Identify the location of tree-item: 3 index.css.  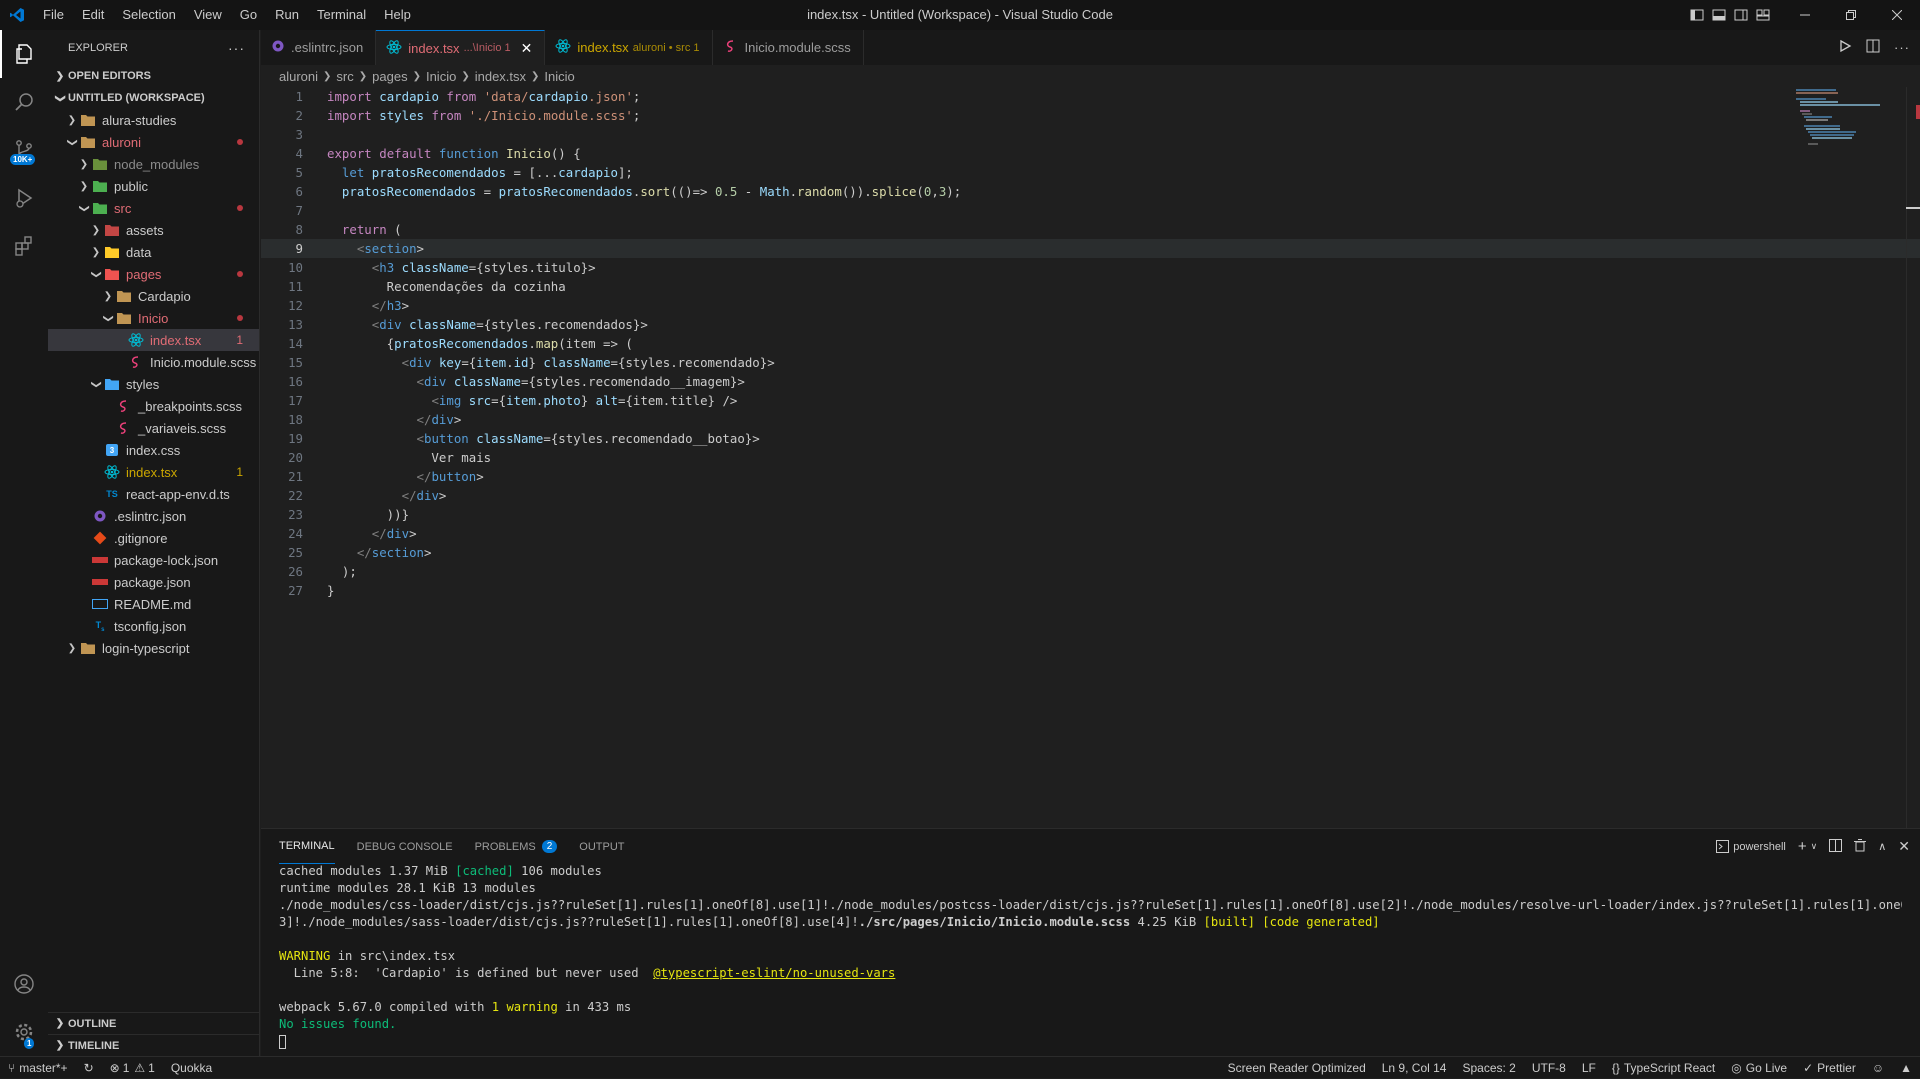
(153, 450).